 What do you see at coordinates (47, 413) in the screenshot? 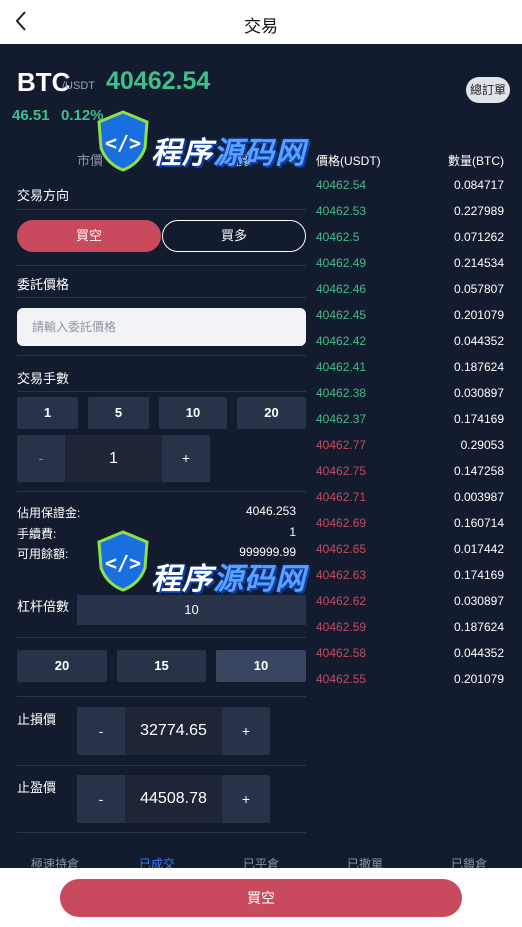
I see `quantity-option-1: 1` at bounding box center [47, 413].